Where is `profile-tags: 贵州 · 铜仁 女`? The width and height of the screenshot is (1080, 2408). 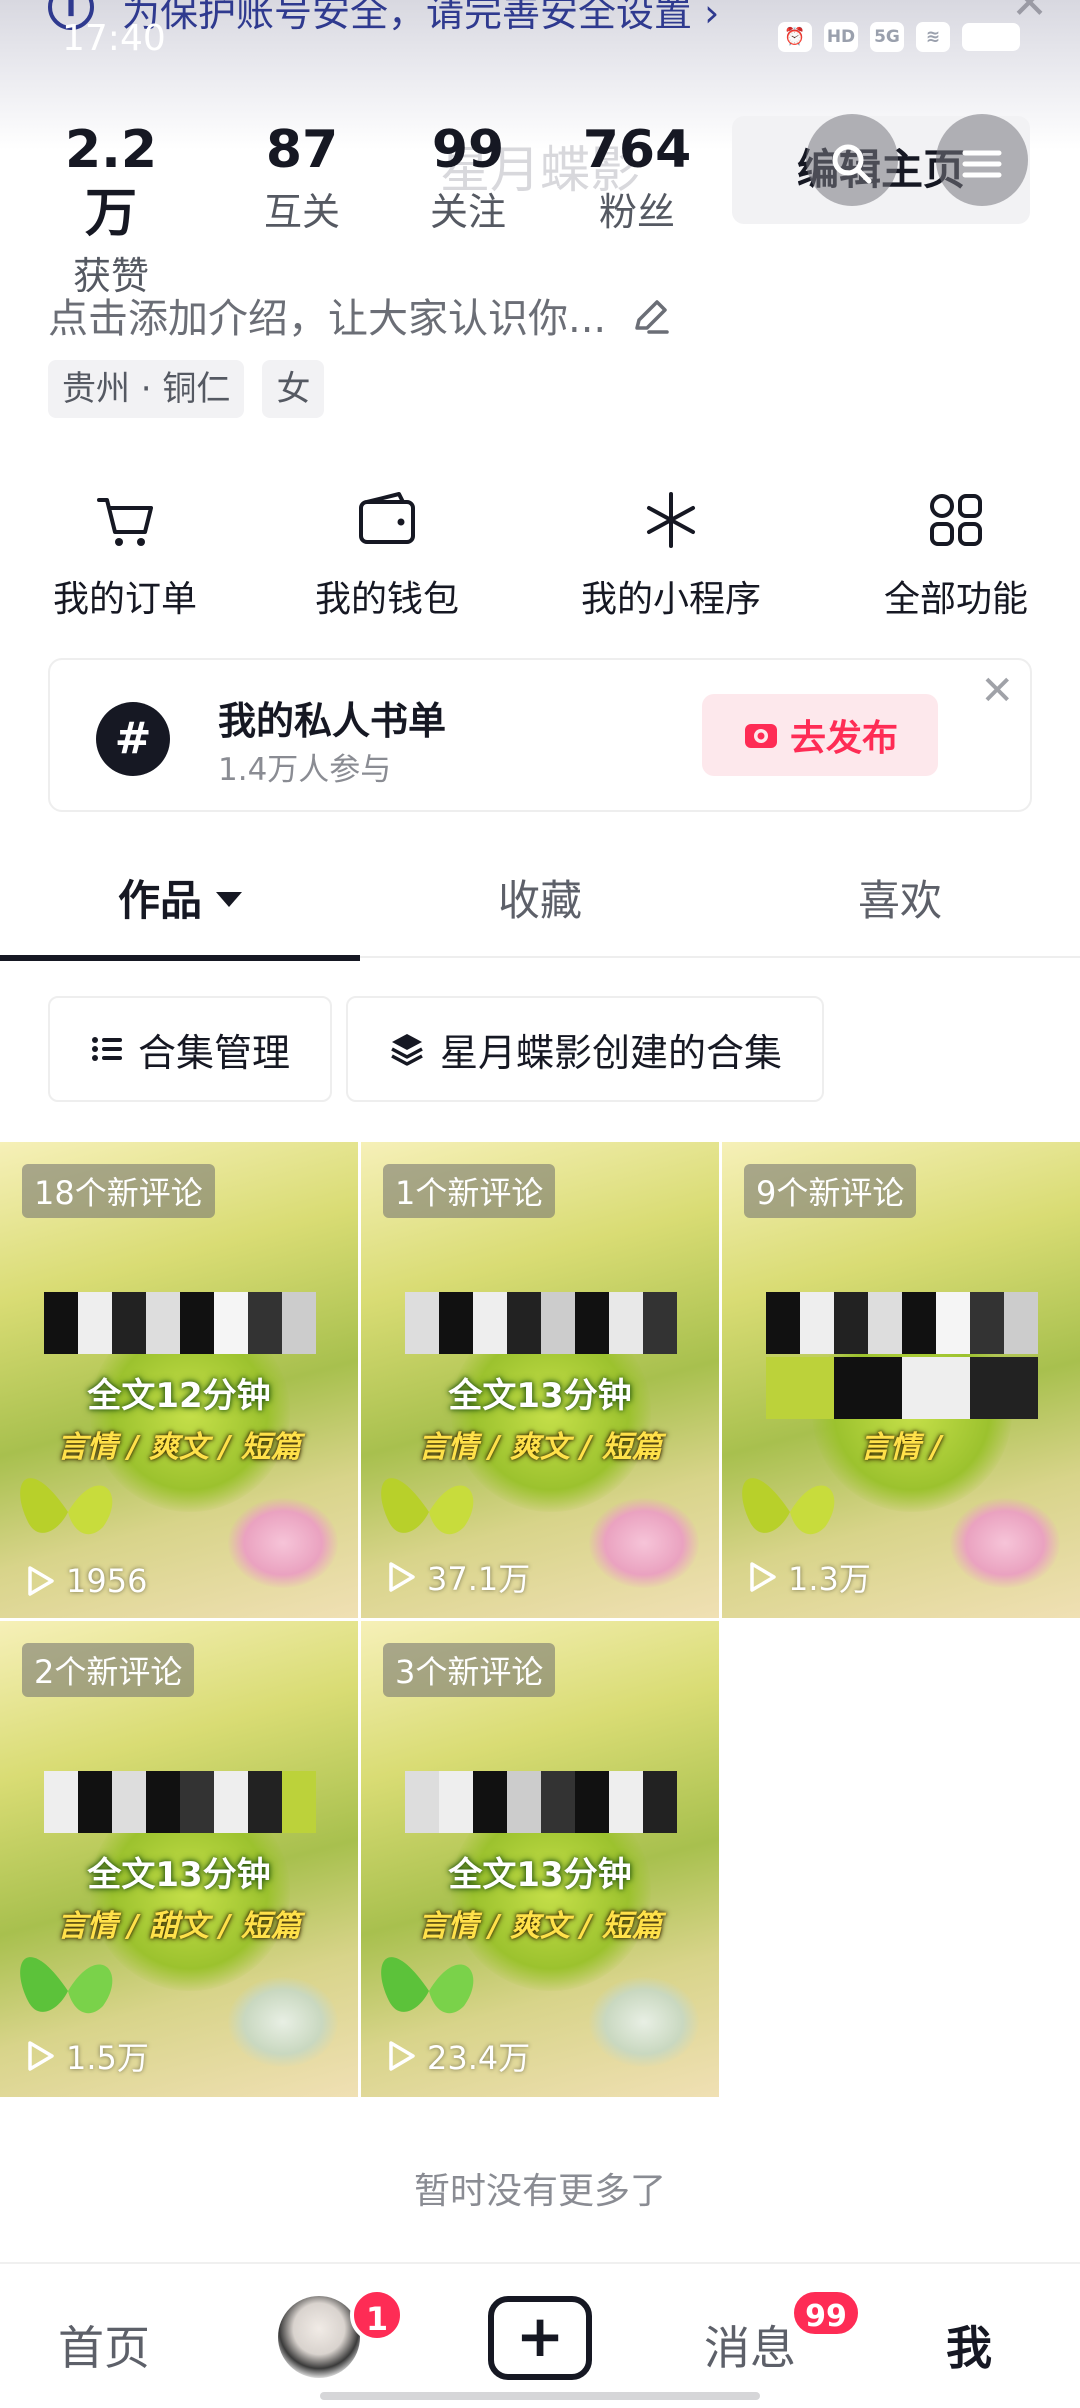 profile-tags: 贵州 · 铜仁 女 is located at coordinates (186, 389).